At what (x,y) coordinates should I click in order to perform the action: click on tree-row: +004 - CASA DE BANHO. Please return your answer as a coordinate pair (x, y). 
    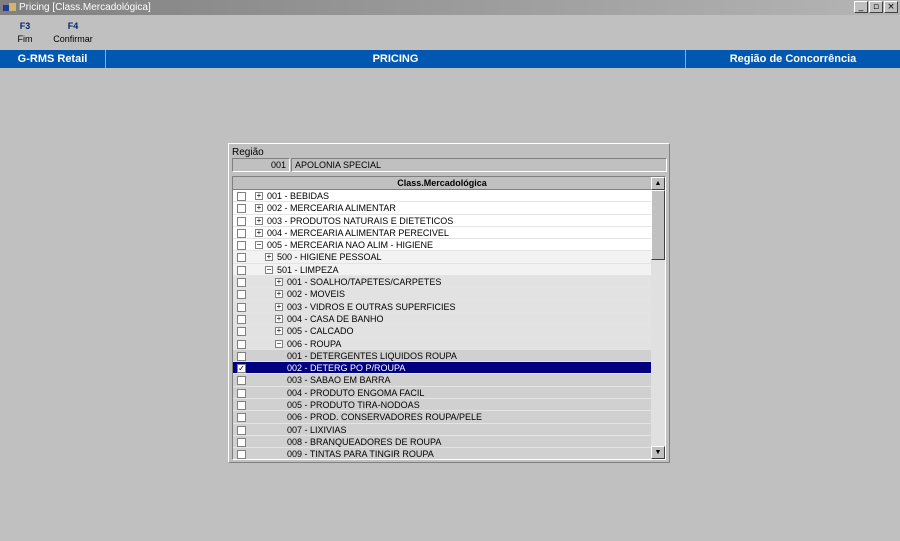
    Looking at the image, I should click on (442, 319).